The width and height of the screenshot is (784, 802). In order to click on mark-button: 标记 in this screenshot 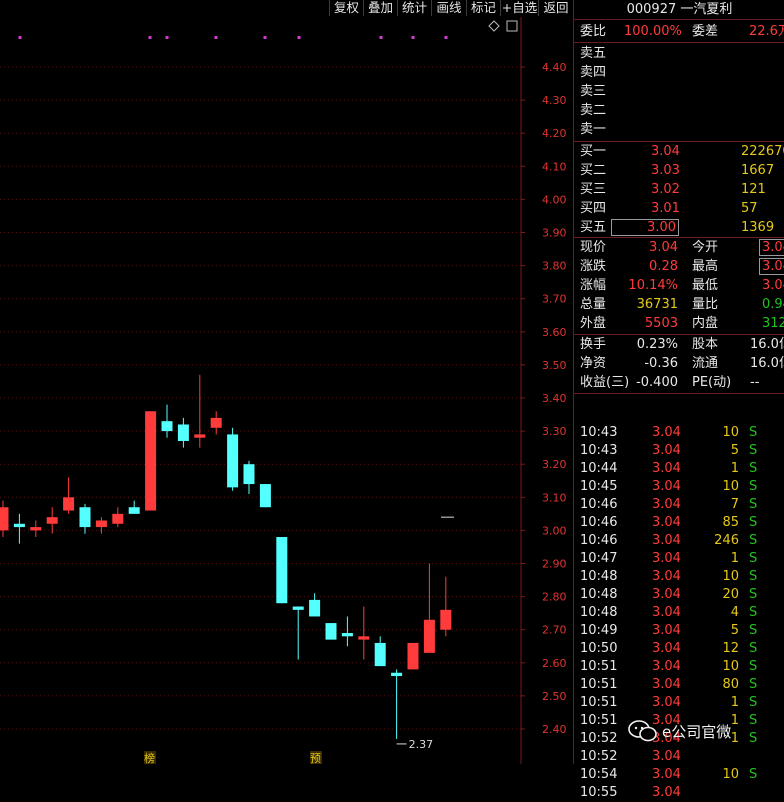, I will do `click(483, 8)`.